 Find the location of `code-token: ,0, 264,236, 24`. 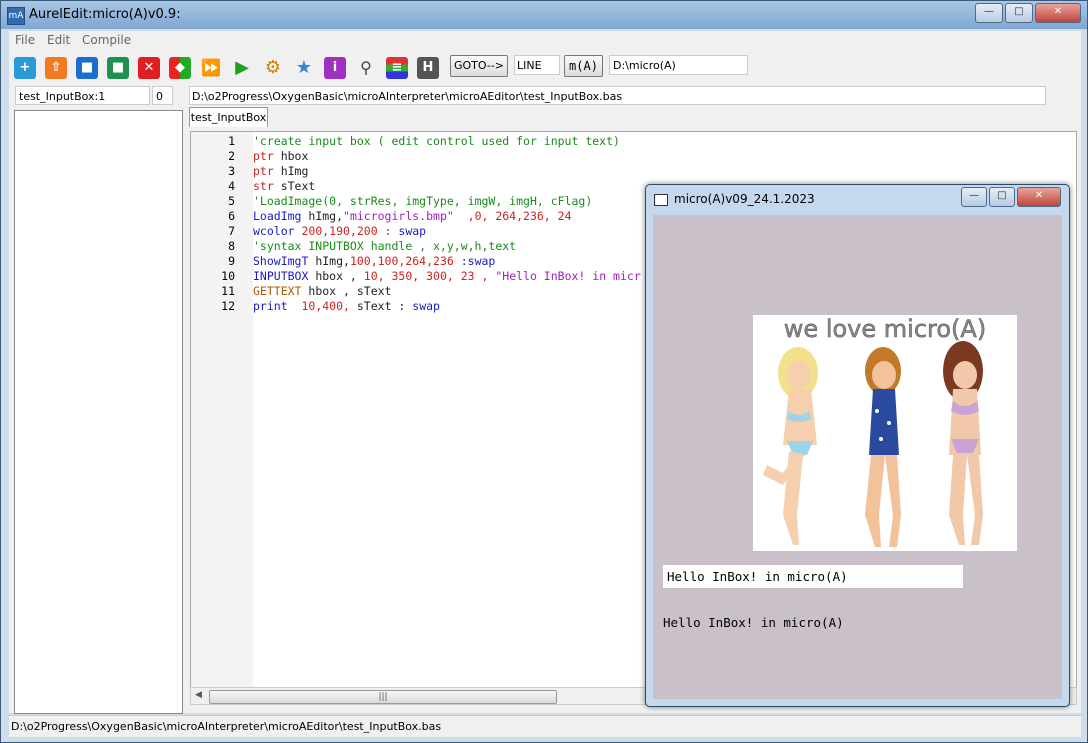

code-token: ,0, 264,236, 24 is located at coordinates (512, 216).